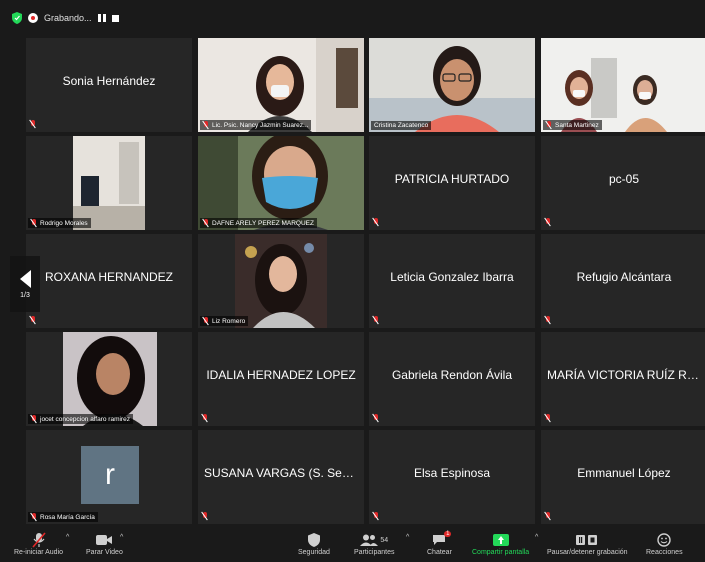 The height and width of the screenshot is (562, 705). Describe the element at coordinates (536, 537) in the screenshot. I see `share-options-caret-icon: ^` at that location.